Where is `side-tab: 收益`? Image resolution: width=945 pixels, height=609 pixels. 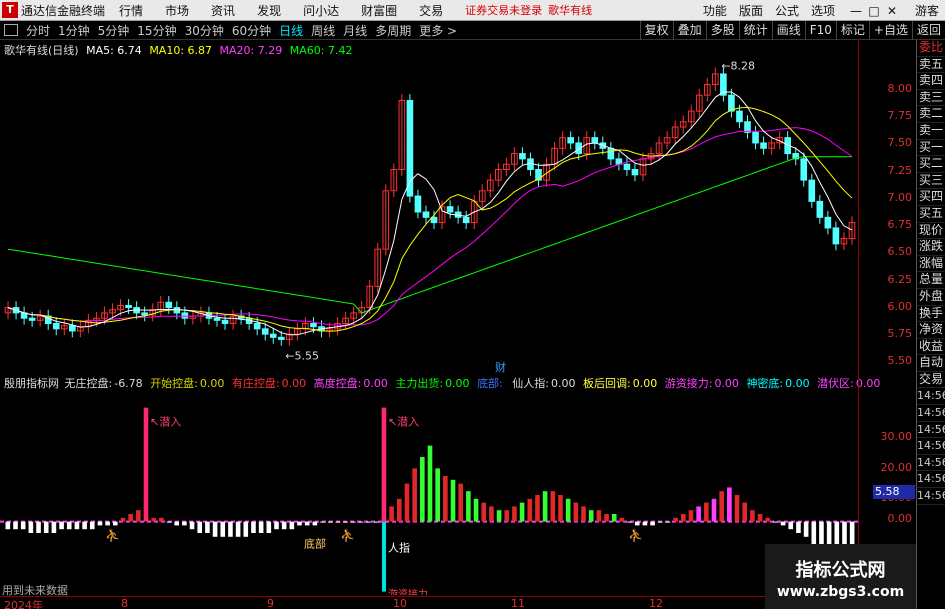
side-tab: 收益 is located at coordinates (931, 347).